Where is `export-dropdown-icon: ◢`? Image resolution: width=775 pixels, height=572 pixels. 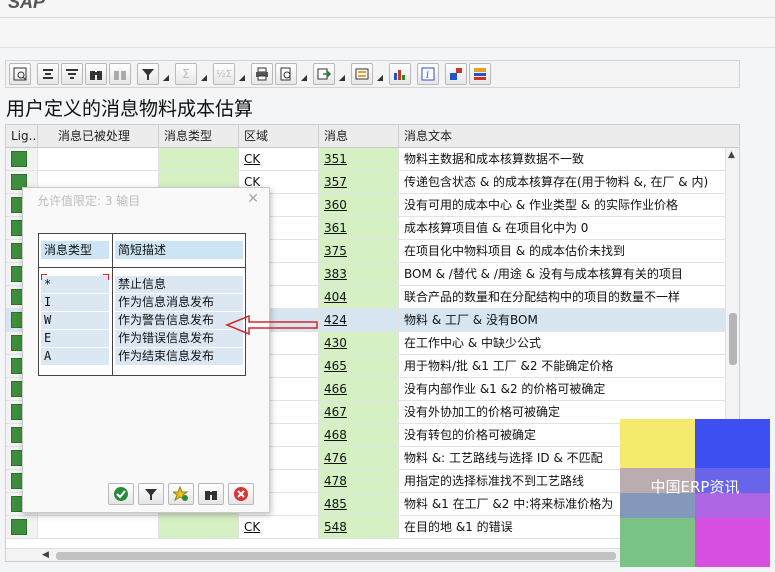 export-dropdown-icon: ◢ is located at coordinates (342, 74).